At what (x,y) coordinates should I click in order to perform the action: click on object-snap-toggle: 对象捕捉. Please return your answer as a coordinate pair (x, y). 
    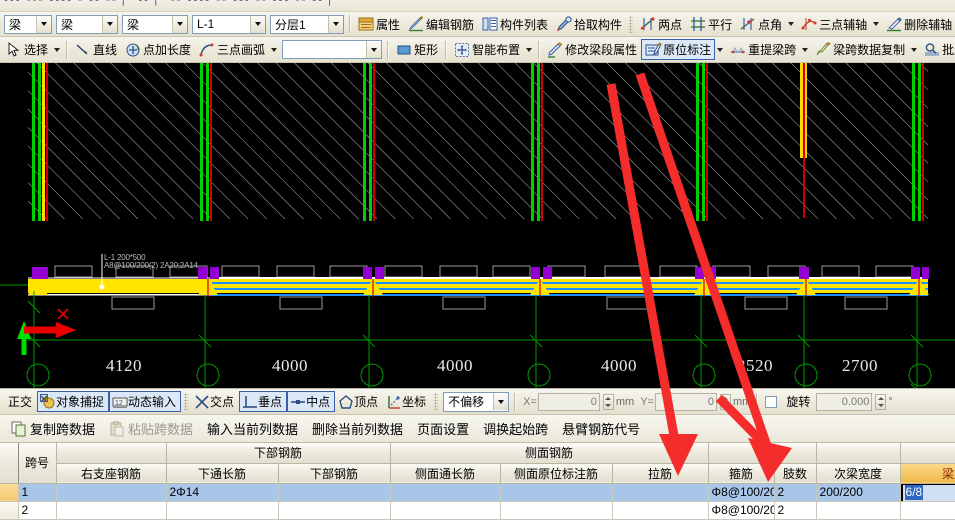
    Looking at the image, I should click on (73, 401).